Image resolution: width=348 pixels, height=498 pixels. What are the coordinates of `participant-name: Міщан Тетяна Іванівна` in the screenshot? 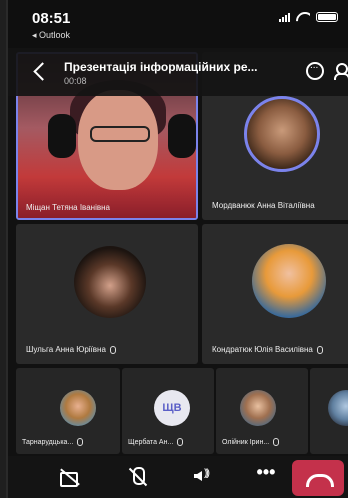 It's located at (68, 207).